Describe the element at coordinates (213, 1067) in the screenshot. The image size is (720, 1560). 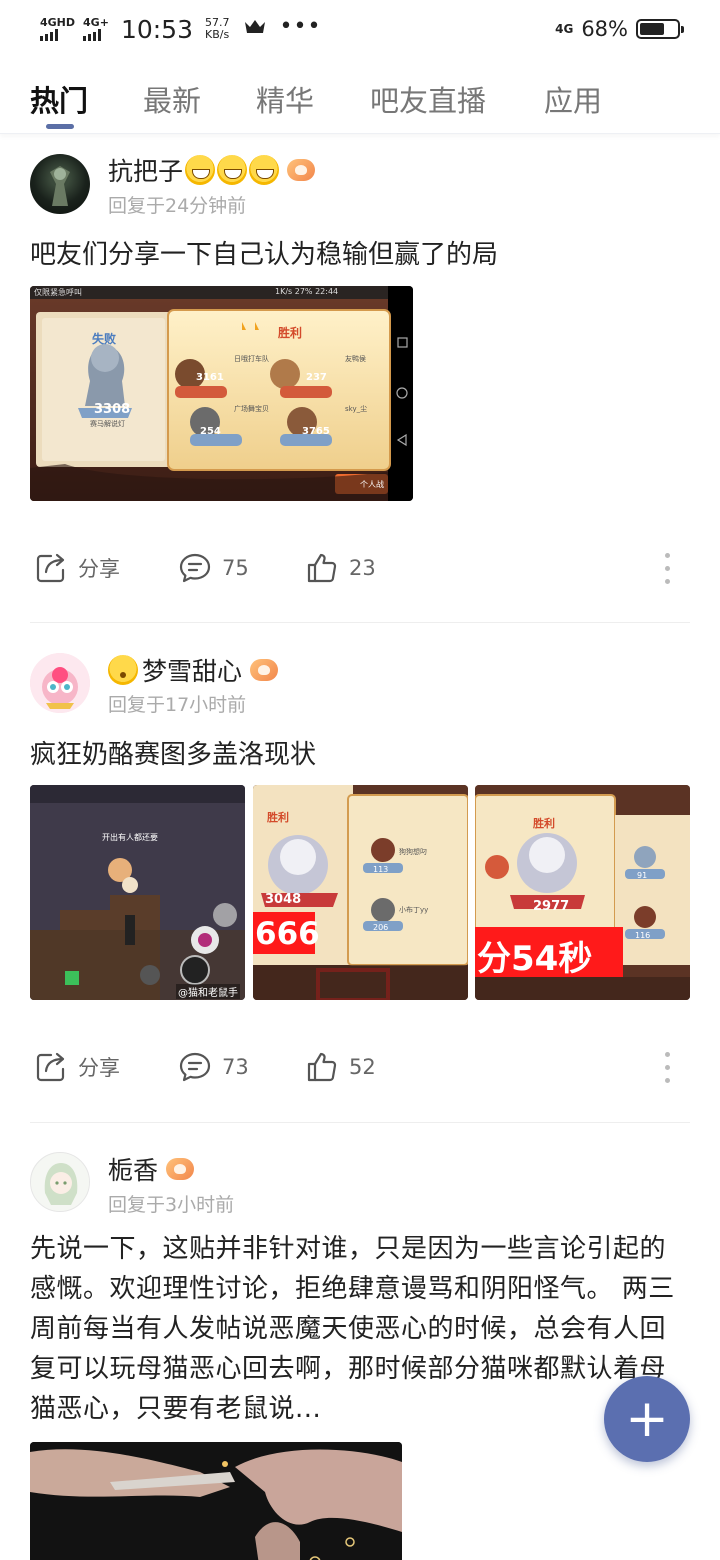
I see `comment-button: 73` at that location.